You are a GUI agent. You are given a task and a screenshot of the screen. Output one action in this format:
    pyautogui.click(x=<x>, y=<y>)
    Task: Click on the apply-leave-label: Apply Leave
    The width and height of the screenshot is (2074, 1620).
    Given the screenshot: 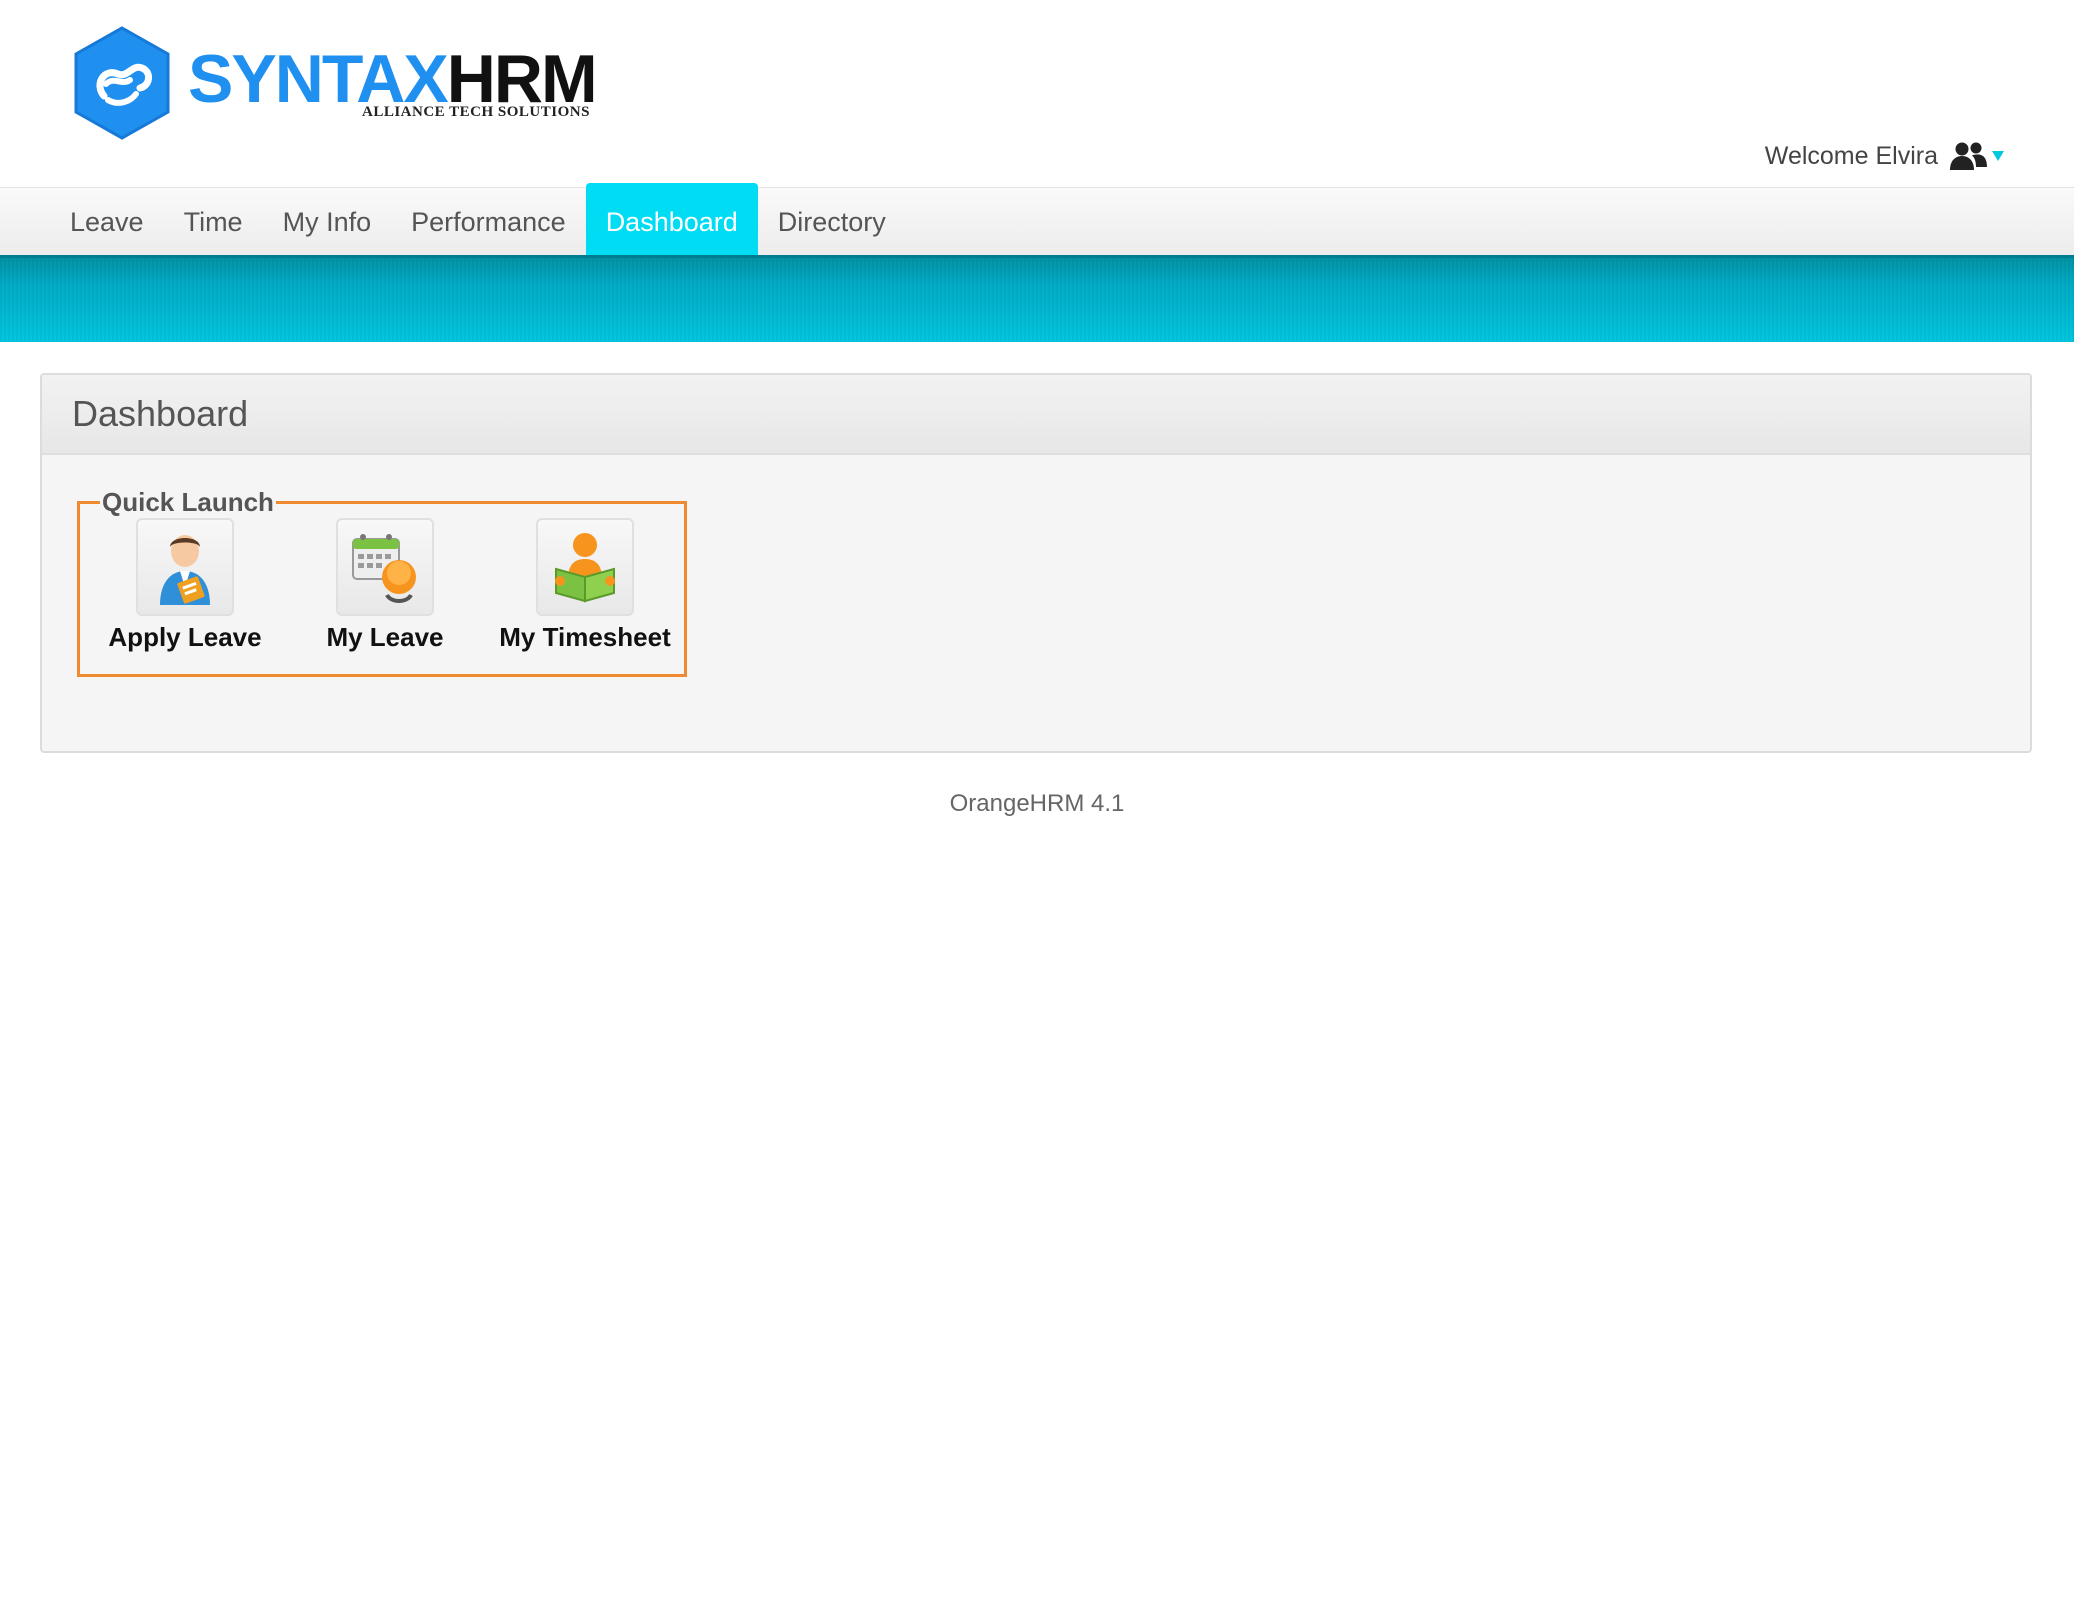 What is the action you would take?
    pyautogui.click(x=185, y=637)
    